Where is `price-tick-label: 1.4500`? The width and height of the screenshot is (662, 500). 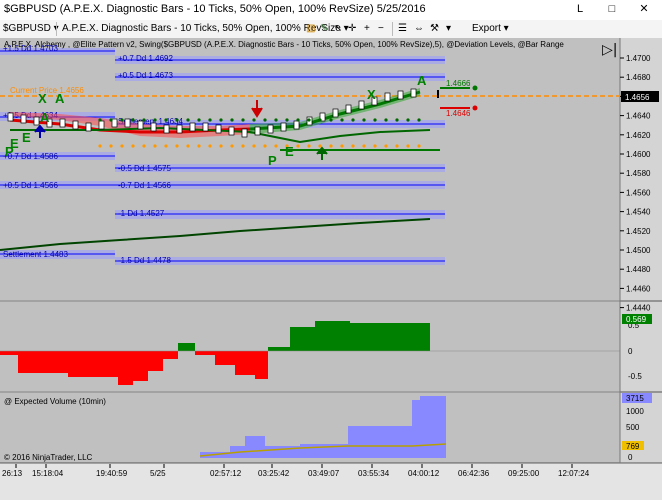 price-tick-label: 1.4500 is located at coordinates (638, 250).